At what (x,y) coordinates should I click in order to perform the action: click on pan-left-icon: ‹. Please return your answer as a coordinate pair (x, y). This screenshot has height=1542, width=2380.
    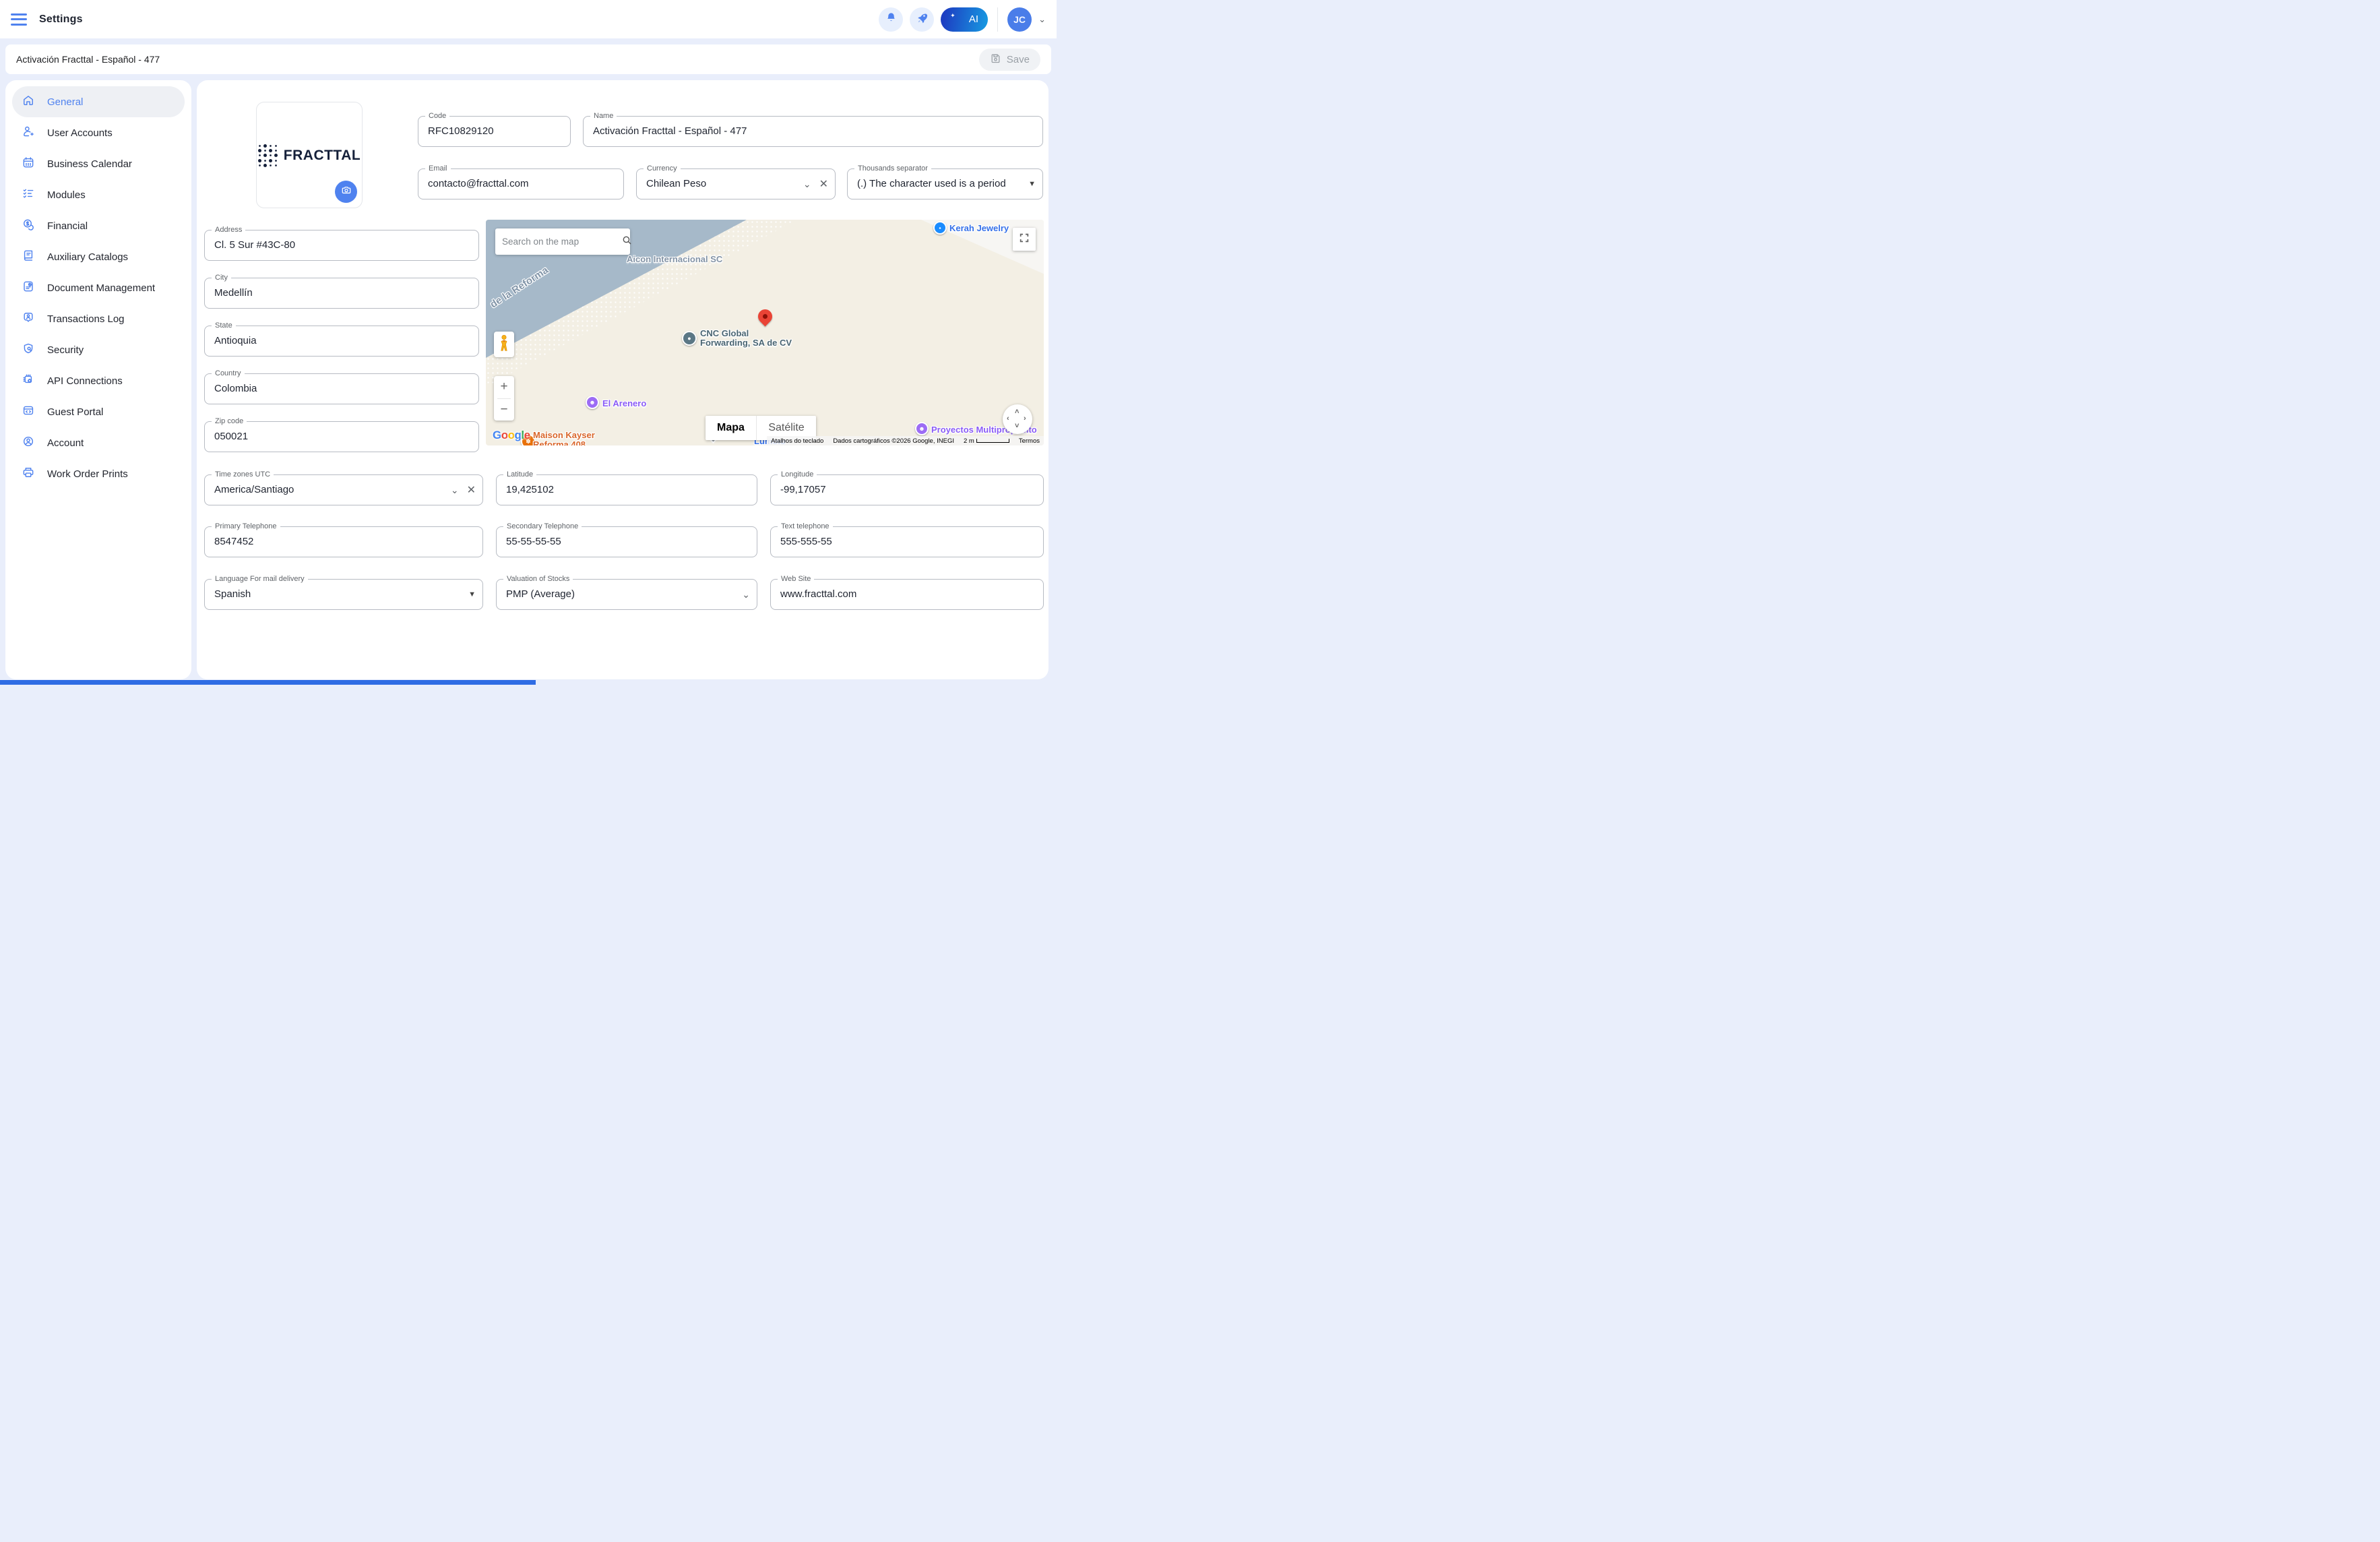
    Looking at the image, I should click on (1008, 418).